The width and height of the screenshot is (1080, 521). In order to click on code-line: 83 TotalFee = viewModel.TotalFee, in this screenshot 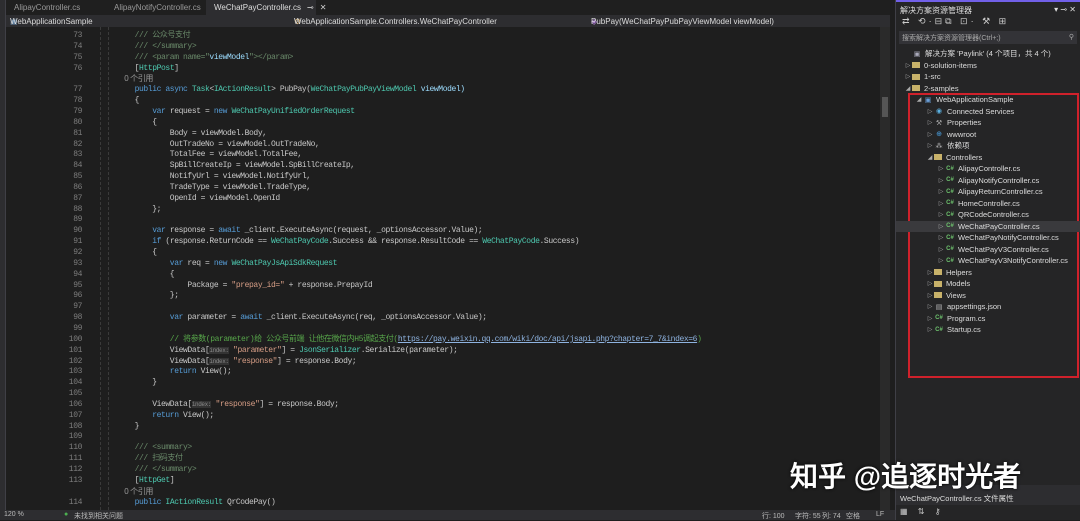, I will do `click(443, 154)`.